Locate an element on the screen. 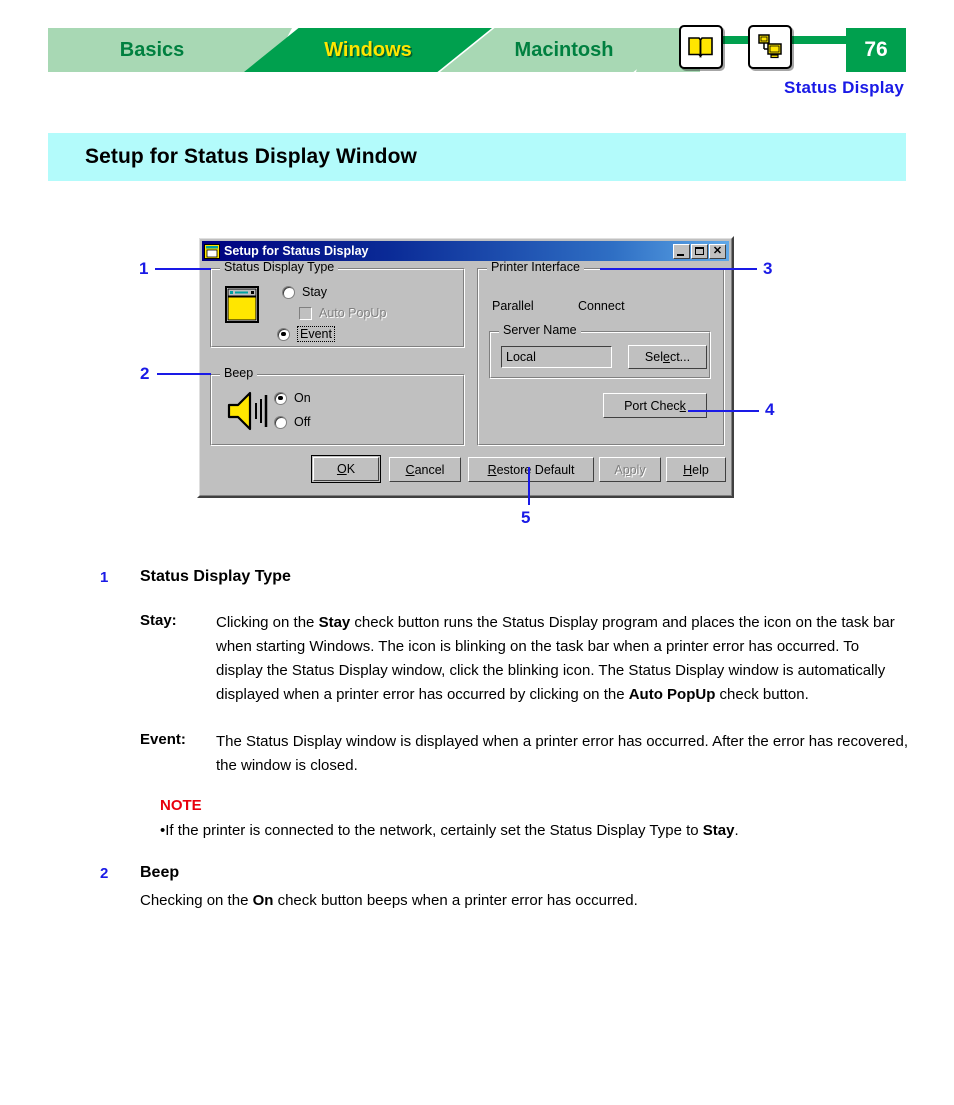 The image size is (954, 1105). checkbox-auto-popup: Auto PopUp is located at coordinates (342, 313).